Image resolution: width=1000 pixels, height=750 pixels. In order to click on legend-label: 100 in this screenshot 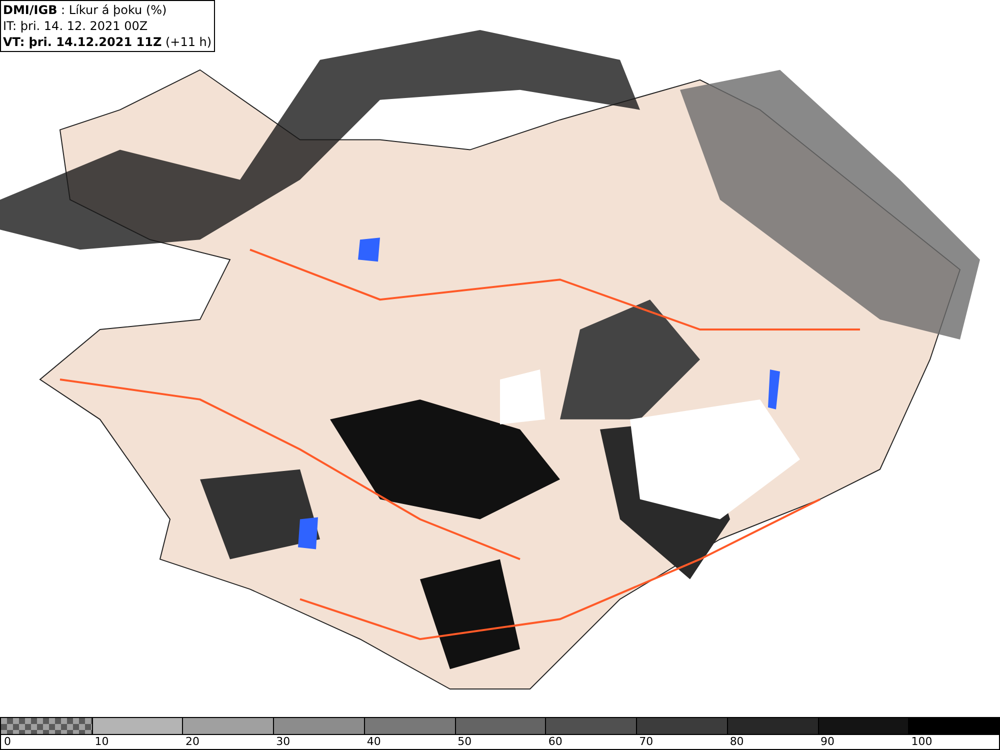, I will do `click(921, 742)`.